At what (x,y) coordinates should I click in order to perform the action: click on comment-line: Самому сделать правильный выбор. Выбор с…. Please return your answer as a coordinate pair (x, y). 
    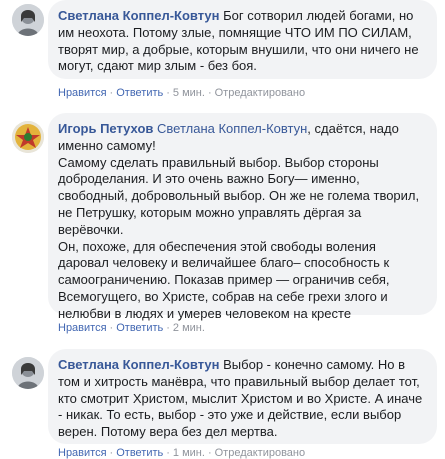
    Looking at the image, I should click on (218, 162).